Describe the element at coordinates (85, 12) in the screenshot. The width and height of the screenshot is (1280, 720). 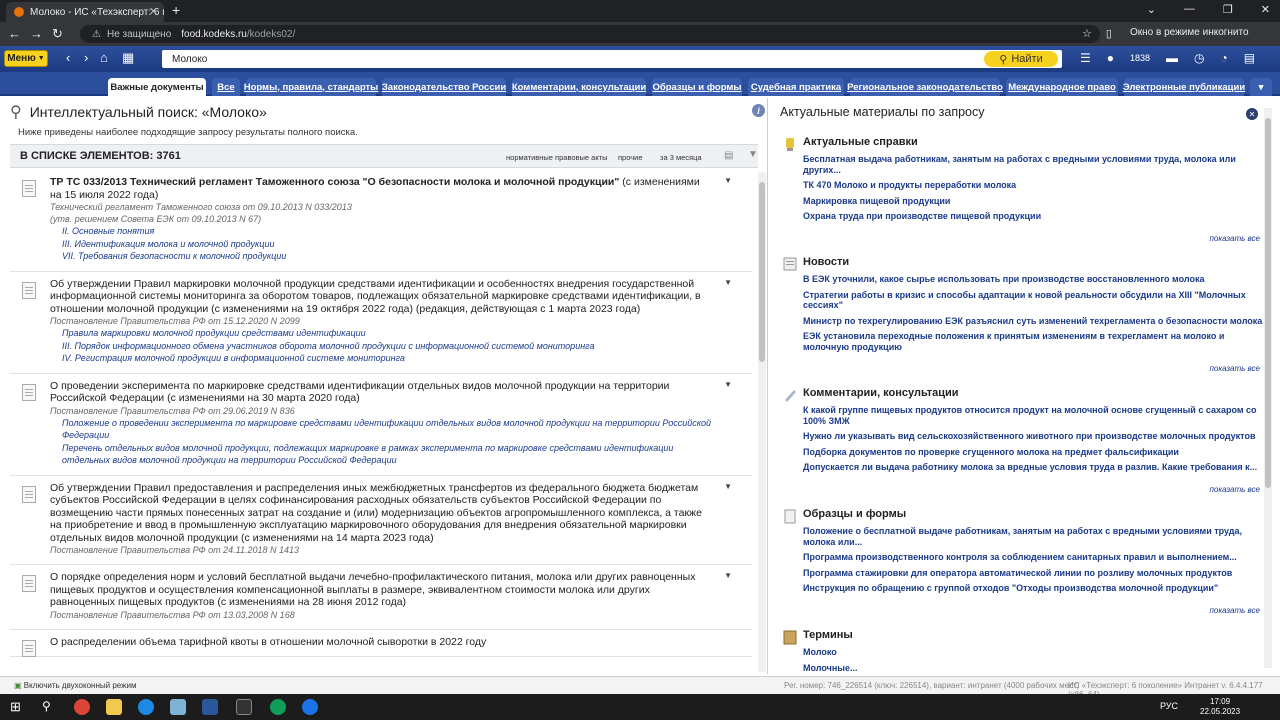
I see `browser-tab: Молоко - ИС «Техэксперт: 6 по… ✕` at that location.